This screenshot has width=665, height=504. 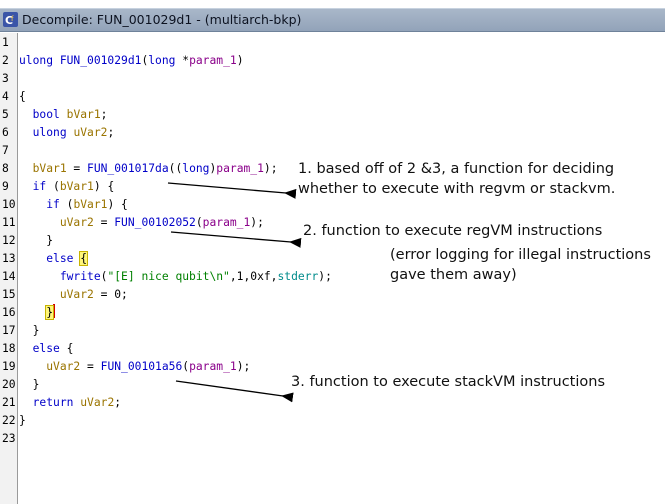 I want to click on open-brace: {, so click(x=22, y=96).